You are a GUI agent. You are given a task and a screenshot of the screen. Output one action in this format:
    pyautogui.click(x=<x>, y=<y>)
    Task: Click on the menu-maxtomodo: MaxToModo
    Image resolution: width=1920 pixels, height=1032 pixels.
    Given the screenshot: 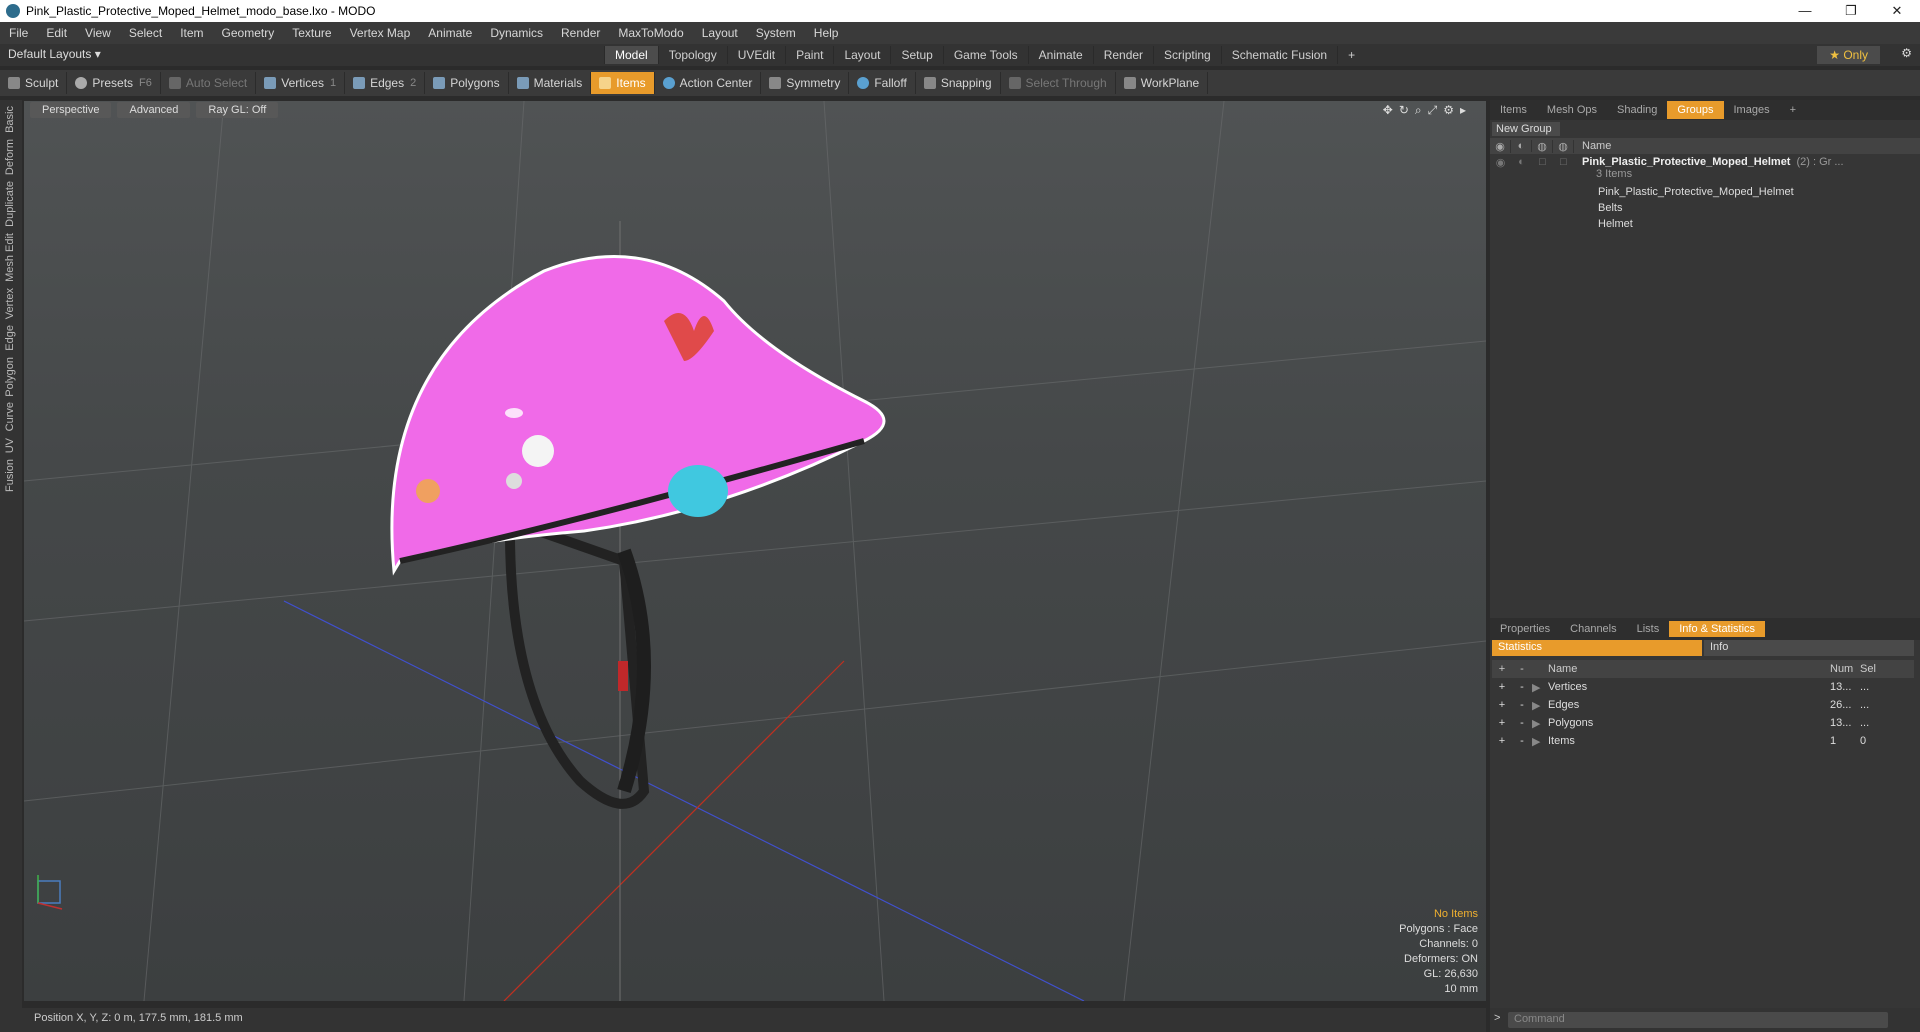 What is the action you would take?
    pyautogui.click(x=650, y=33)
    